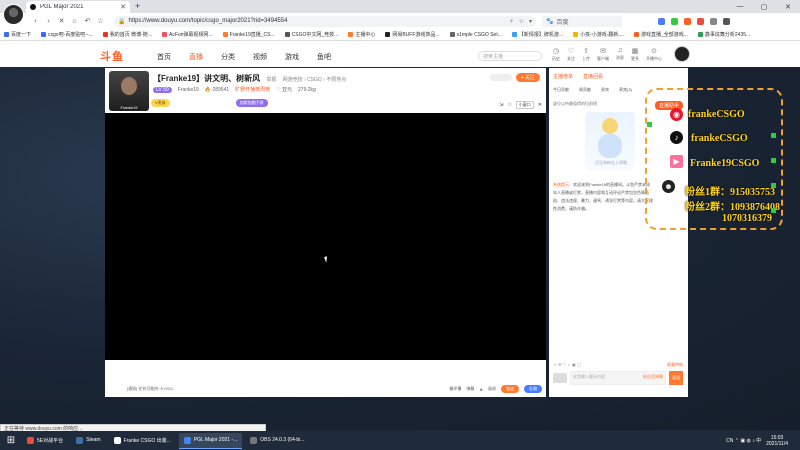  Describe the element at coordinates (561, 90) in the screenshot. I see `subtab-today: 今日贡献` at that location.